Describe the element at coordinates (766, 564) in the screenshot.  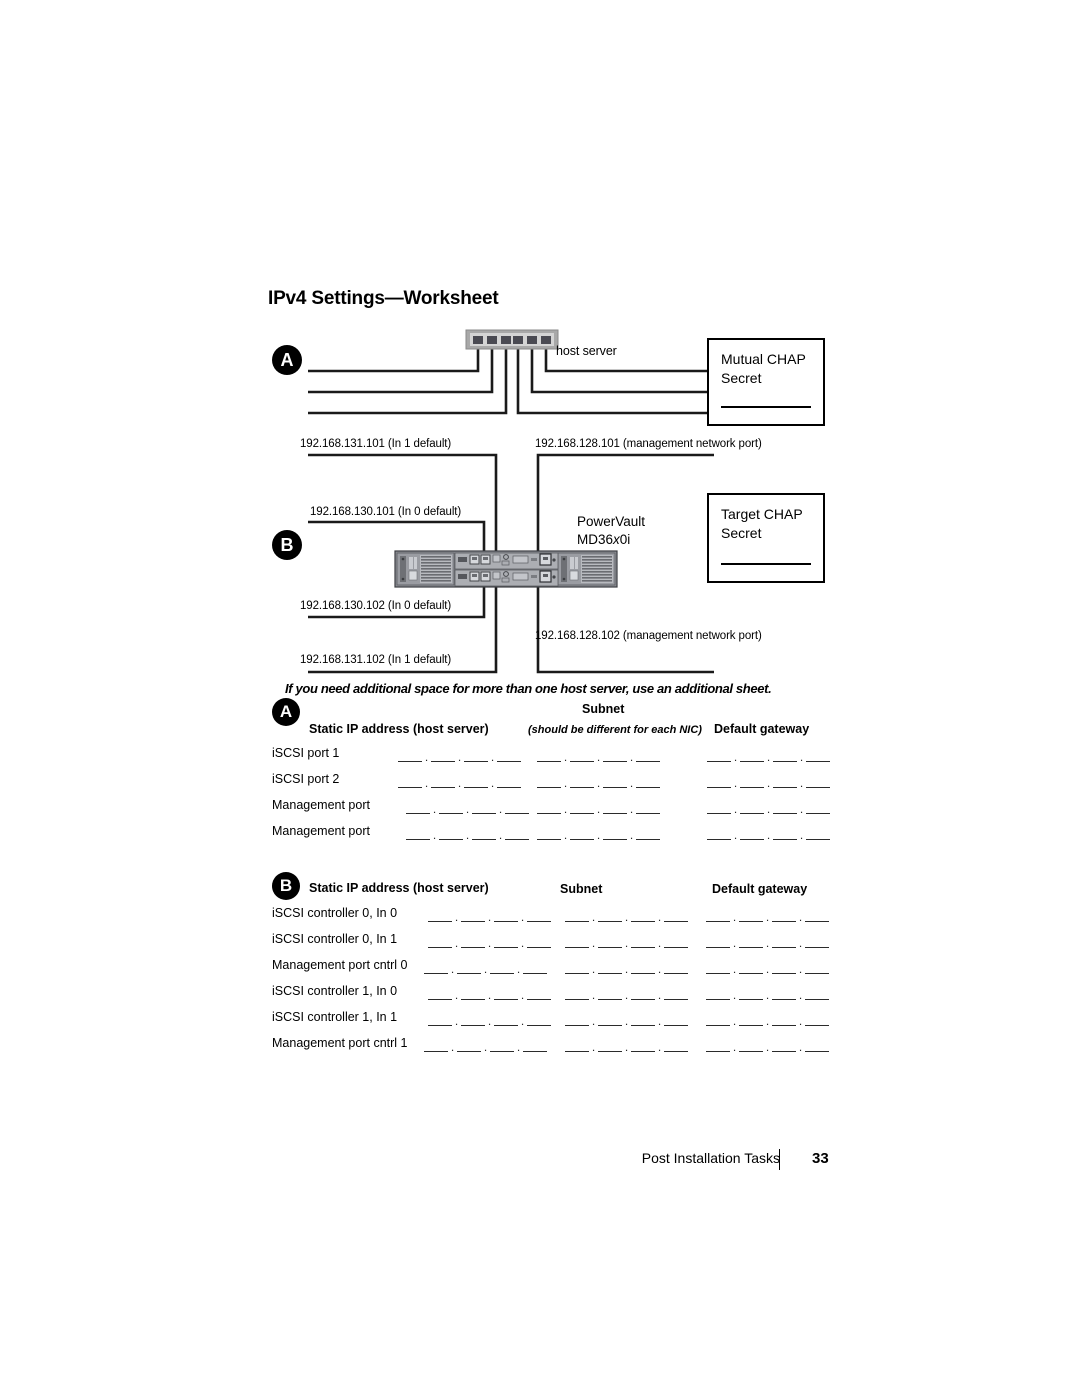
I see `target-chap-write-in-line` at that location.